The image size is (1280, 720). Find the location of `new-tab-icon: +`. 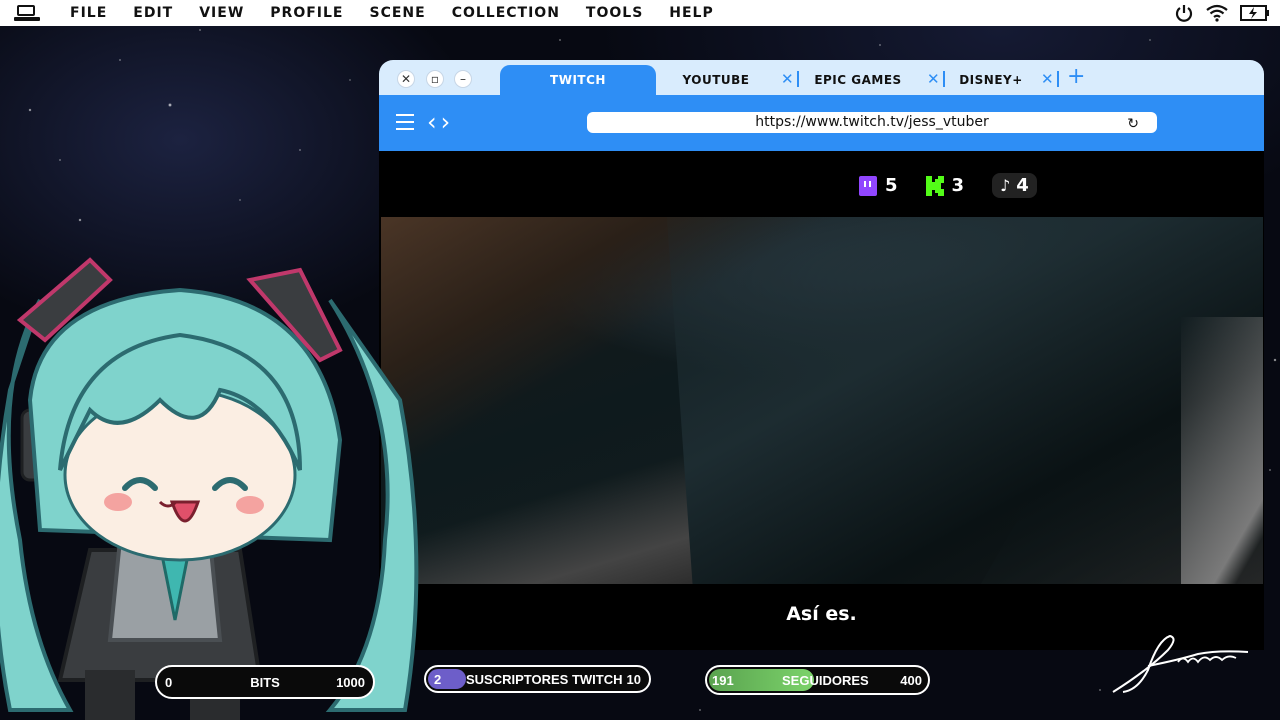

new-tab-icon: + is located at coordinates (1076, 76).